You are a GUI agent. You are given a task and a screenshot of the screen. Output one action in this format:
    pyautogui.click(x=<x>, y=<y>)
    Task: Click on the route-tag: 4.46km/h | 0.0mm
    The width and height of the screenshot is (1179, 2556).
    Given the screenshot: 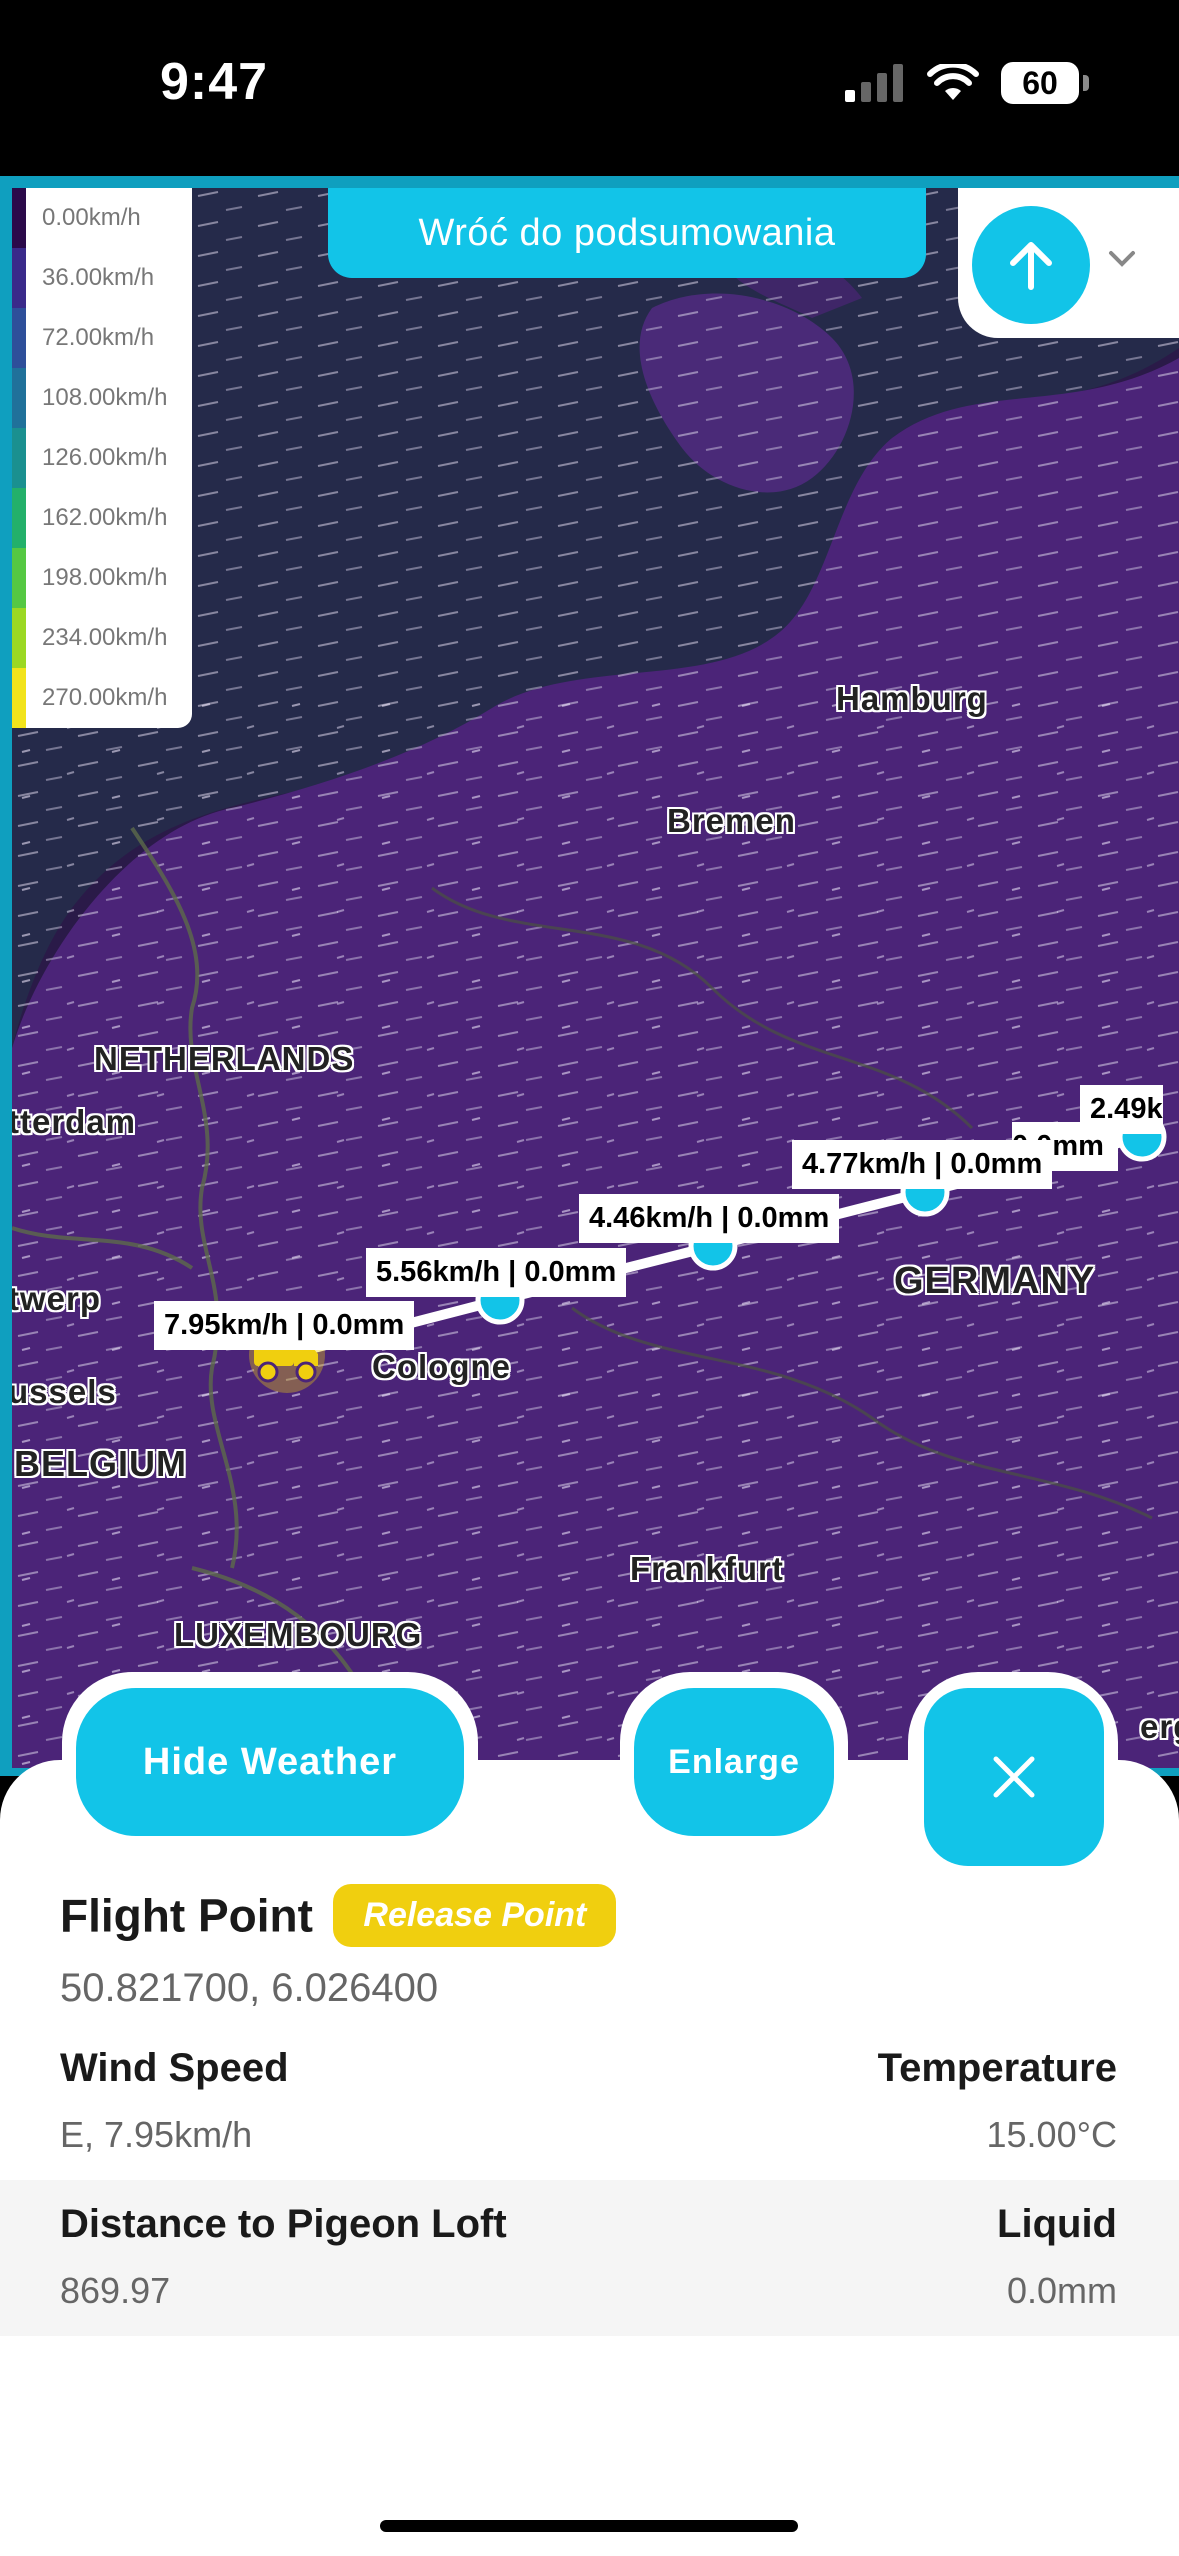 What is the action you would take?
    pyautogui.click(x=709, y=1218)
    